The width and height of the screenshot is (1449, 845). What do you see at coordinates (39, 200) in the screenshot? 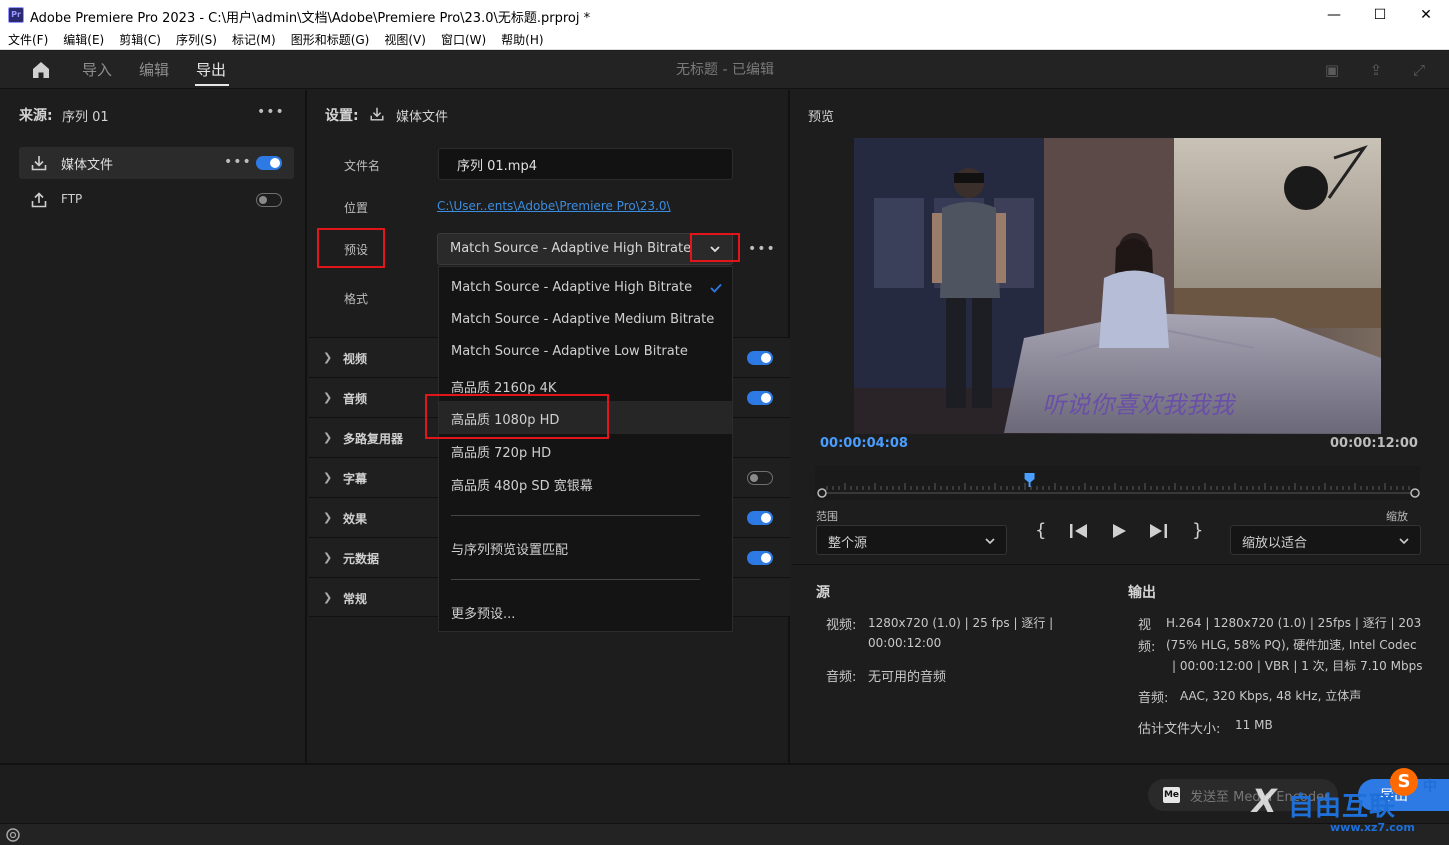
I see `upload-icon` at bounding box center [39, 200].